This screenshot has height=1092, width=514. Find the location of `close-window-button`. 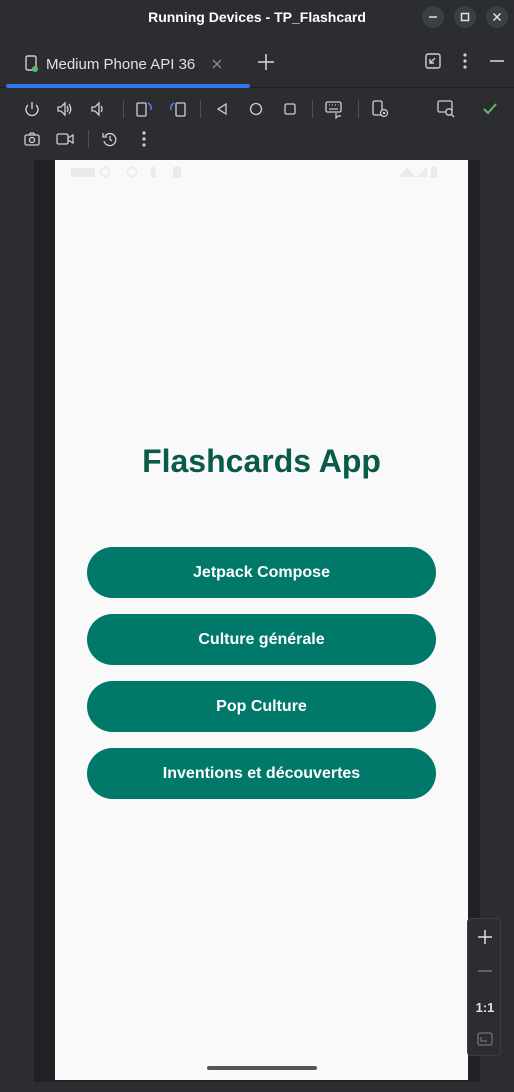

close-window-button is located at coordinates (497, 17).